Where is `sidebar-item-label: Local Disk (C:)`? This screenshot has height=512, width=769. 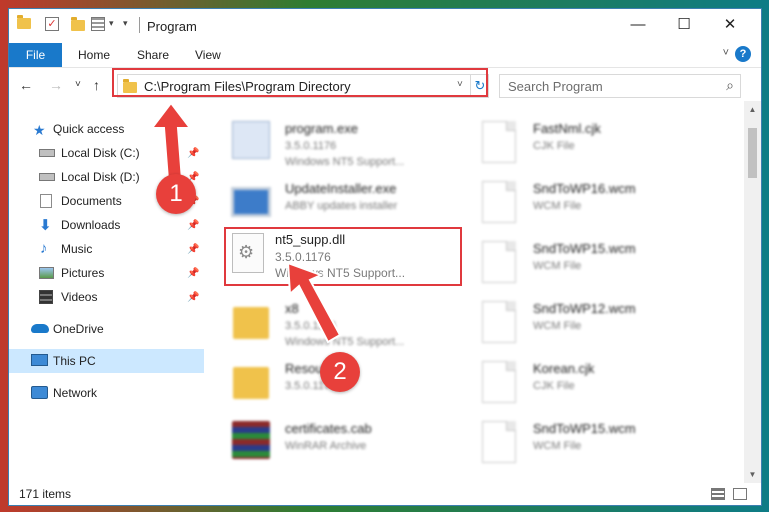
sidebar-item-label: Local Disk (C:) is located at coordinates (100, 153).